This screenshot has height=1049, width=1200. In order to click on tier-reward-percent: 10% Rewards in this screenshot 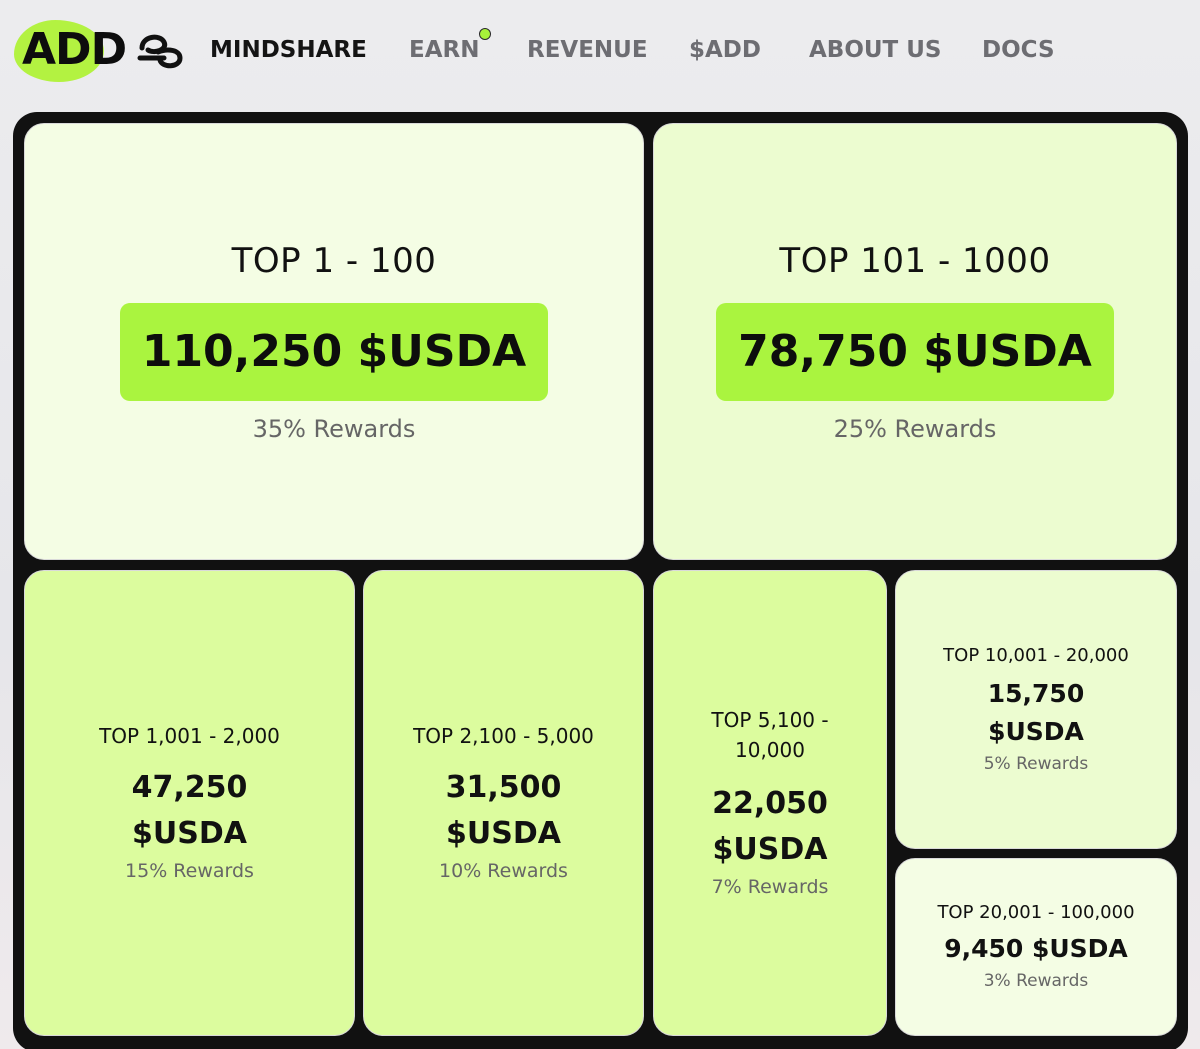, I will do `click(503, 871)`.